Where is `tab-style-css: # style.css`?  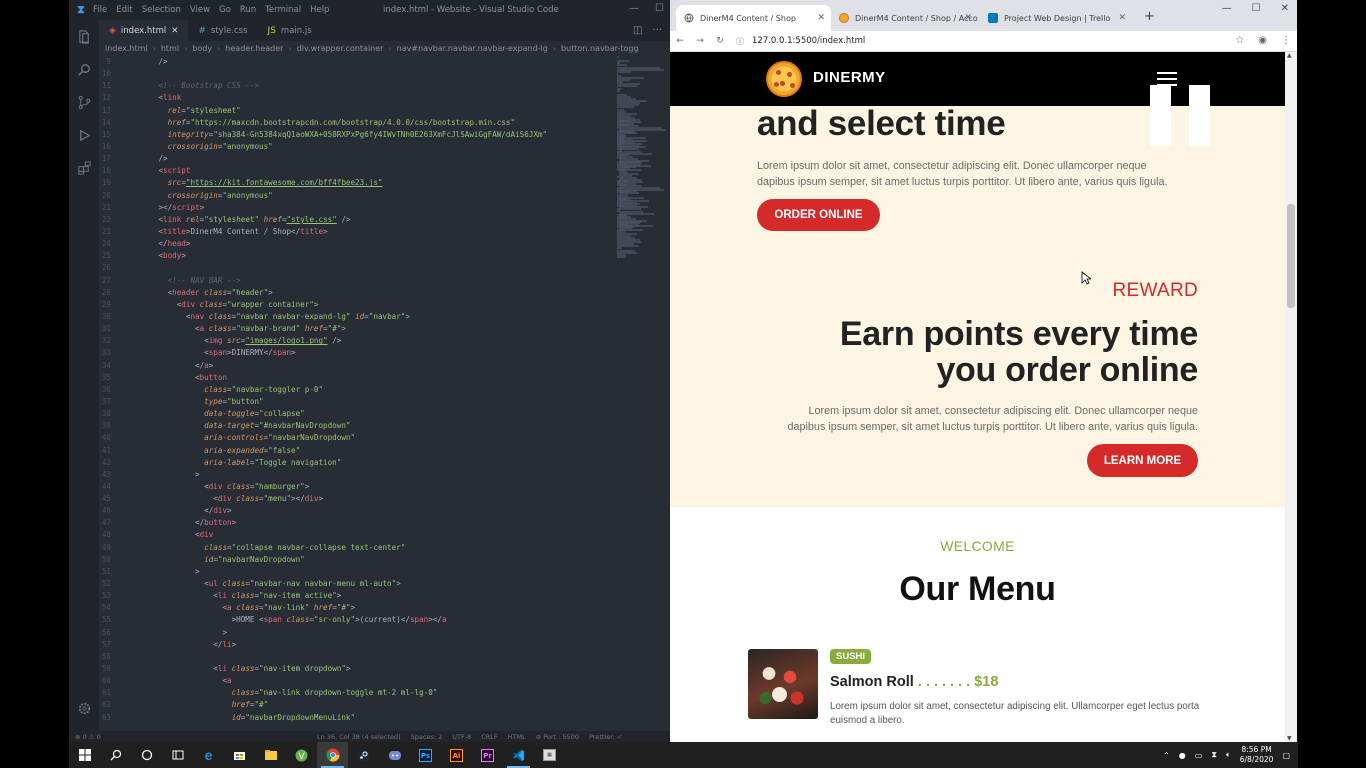 tab-style-css: # style.css is located at coordinates (222, 30).